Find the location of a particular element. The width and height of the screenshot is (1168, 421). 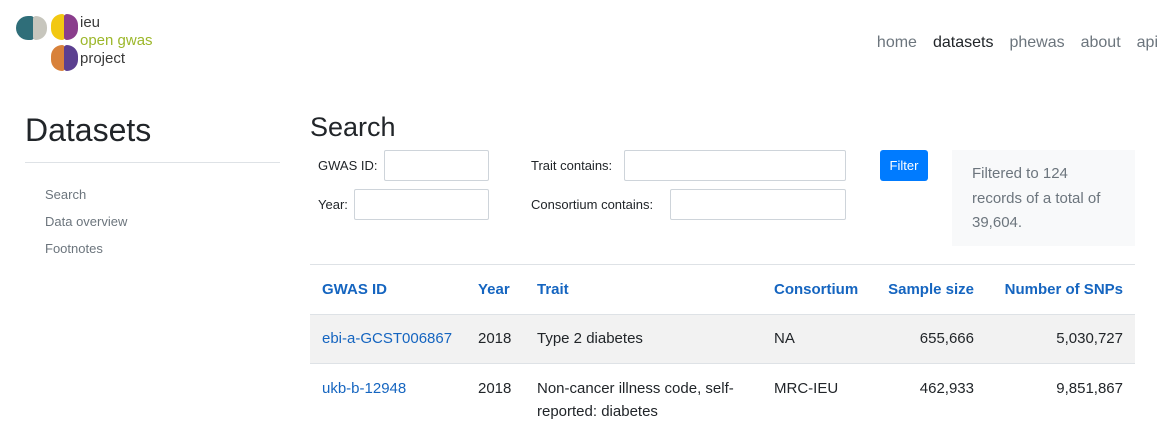

logo-text-ieu: ieu is located at coordinates (90, 22).